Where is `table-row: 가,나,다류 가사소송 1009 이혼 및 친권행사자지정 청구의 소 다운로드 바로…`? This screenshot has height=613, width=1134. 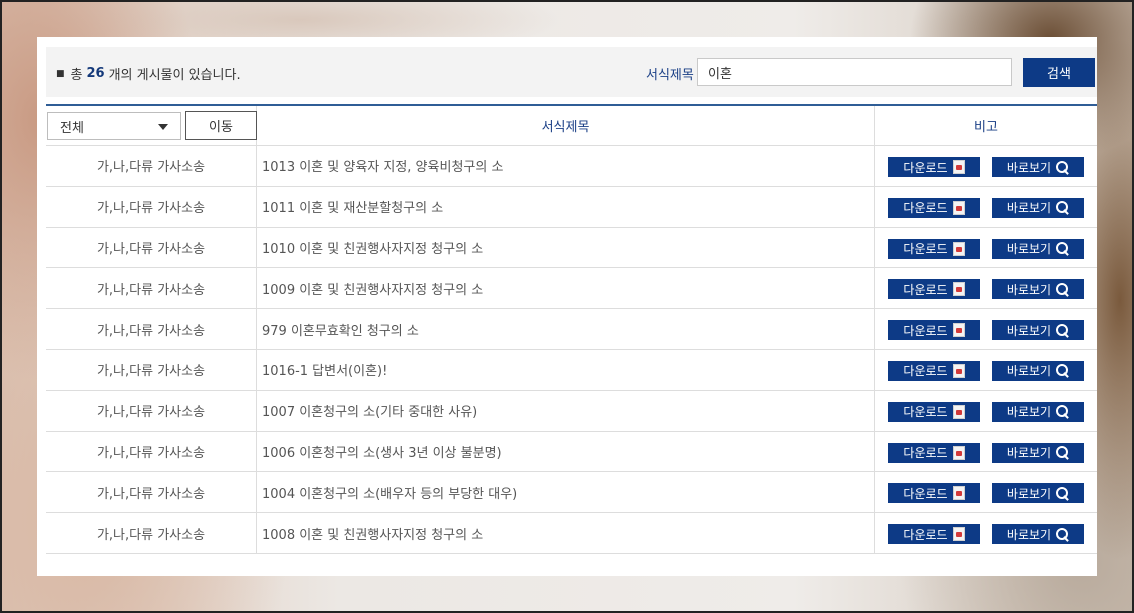
table-row: 가,나,다류 가사소송 1009 이혼 및 친권행사자지정 청구의 소 다운로드 바로… is located at coordinates (571, 289).